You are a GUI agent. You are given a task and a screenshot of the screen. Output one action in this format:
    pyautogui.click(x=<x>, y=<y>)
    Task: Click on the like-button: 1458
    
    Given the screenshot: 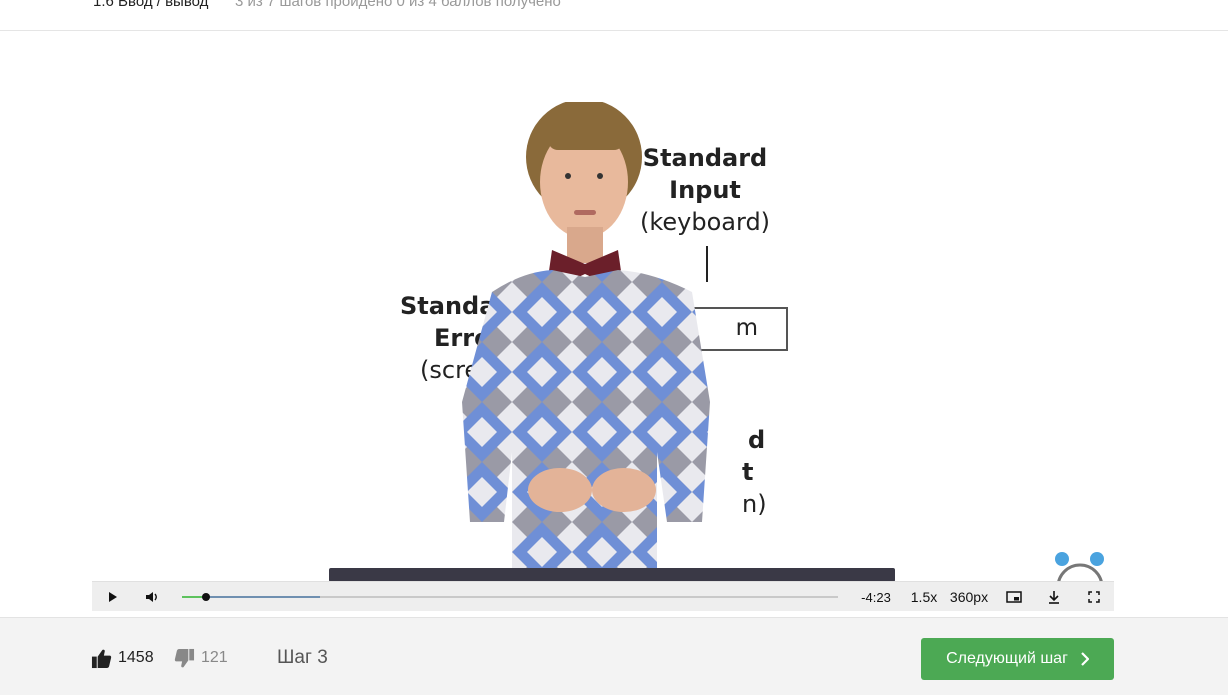 What is the action you would take?
    pyautogui.click(x=122, y=658)
    